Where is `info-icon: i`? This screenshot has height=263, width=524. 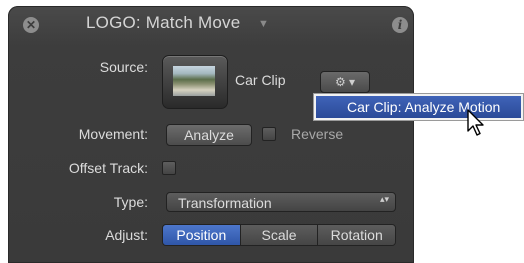
info-icon: i is located at coordinates (400, 25).